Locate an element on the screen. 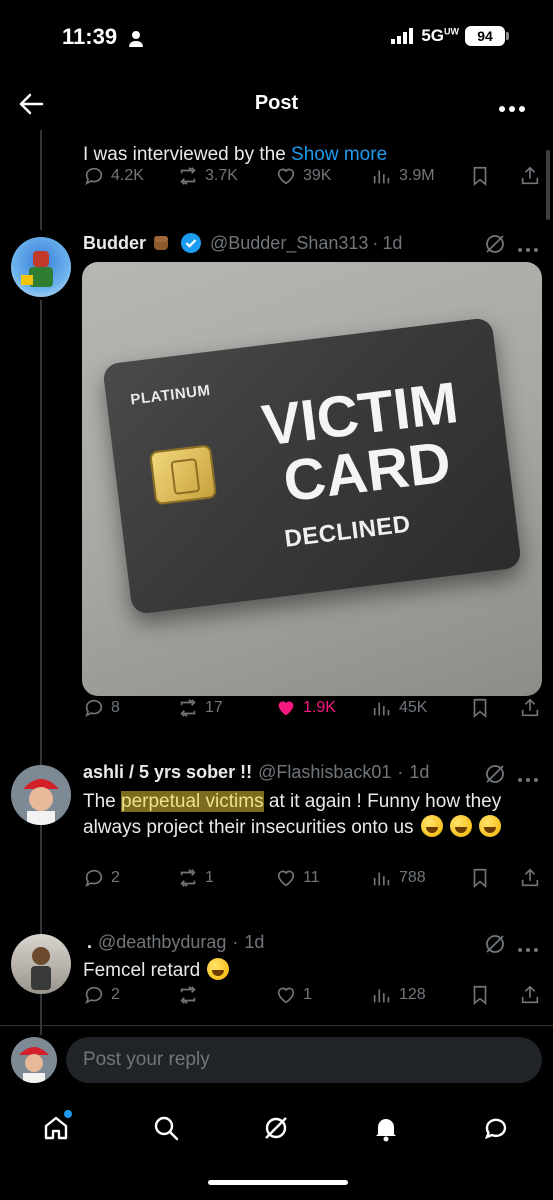 This screenshot has width=553, height=1200. tab-messages is located at coordinates (496, 1128).